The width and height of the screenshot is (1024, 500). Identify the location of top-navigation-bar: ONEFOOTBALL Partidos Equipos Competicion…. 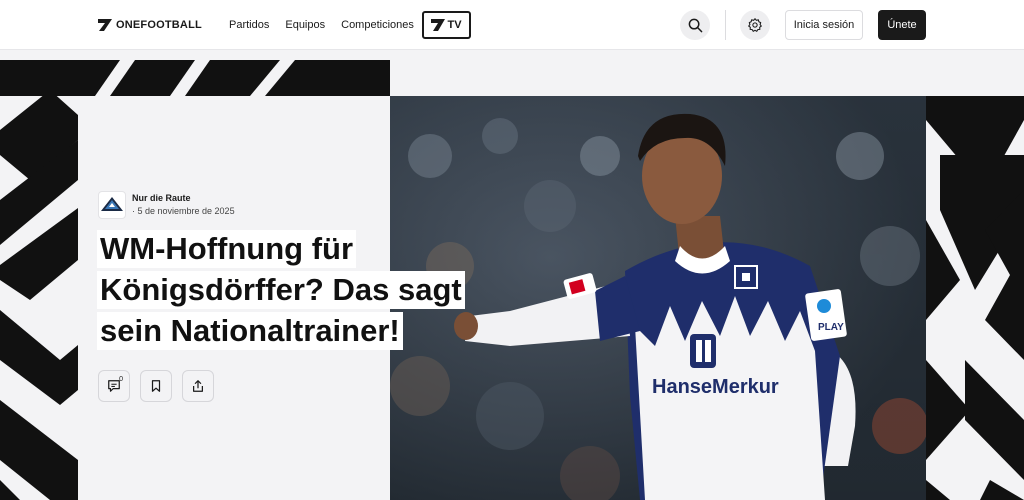
(512, 25).